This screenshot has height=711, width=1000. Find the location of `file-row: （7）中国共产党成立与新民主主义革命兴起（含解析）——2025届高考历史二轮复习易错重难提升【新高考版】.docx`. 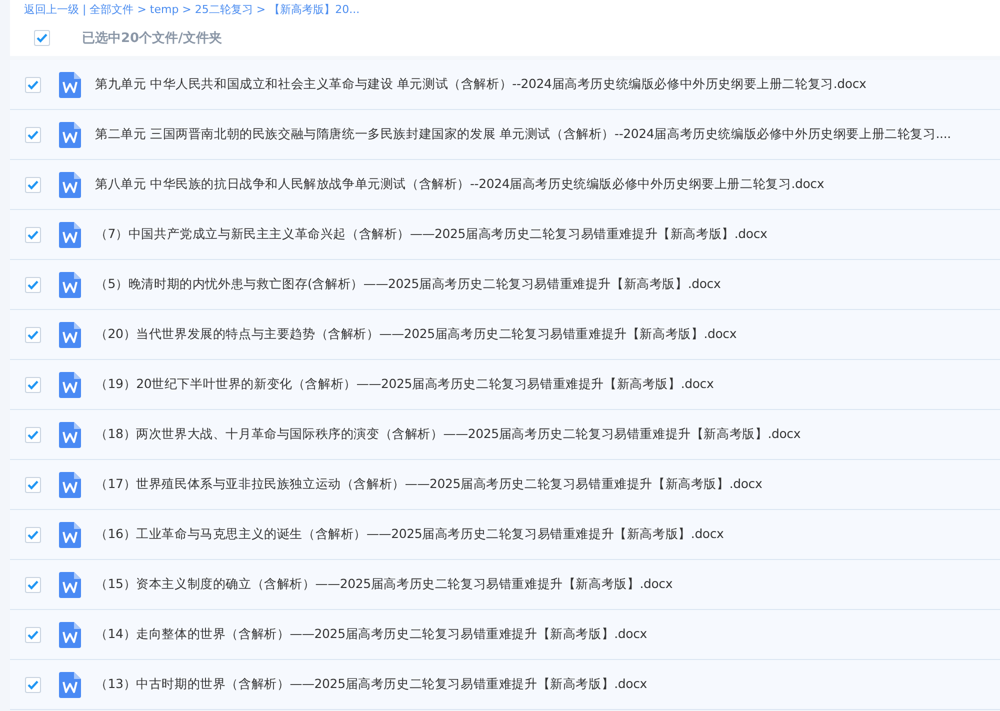

file-row: （7）中国共产党成立与新民主主义革命兴起（含解析）——2025届高考历史二轮复习易错重难提升【新高考版】.docx is located at coordinates (505, 235).